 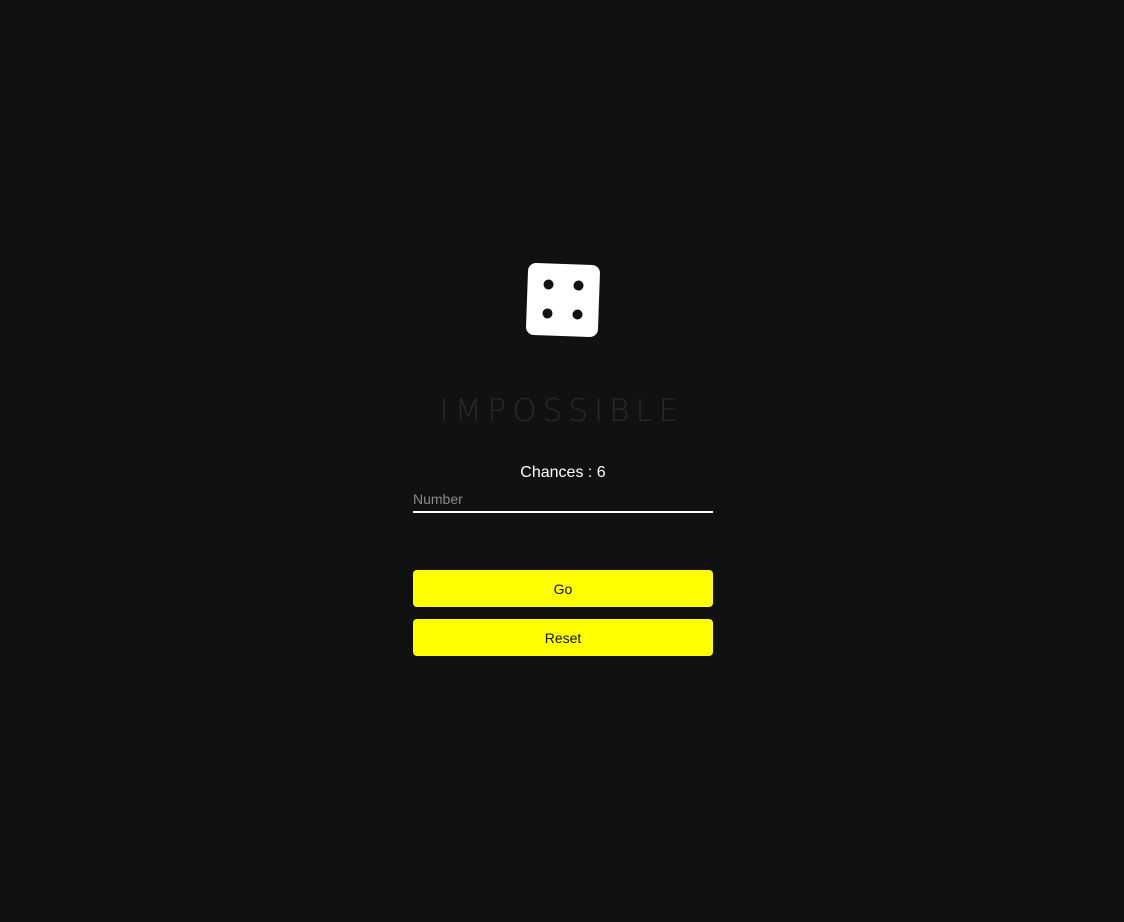 What do you see at coordinates (562, 411) in the screenshot?
I see `page-title: IMPOSSIBLE` at bounding box center [562, 411].